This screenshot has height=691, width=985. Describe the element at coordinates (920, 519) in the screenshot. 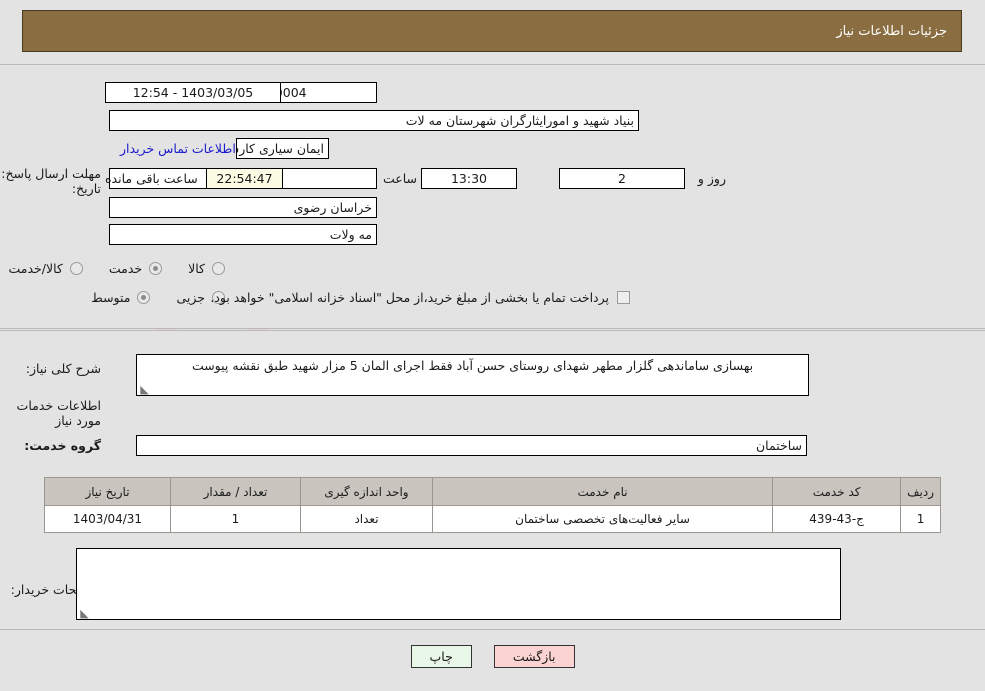

I see `cell-index: 1` at that location.